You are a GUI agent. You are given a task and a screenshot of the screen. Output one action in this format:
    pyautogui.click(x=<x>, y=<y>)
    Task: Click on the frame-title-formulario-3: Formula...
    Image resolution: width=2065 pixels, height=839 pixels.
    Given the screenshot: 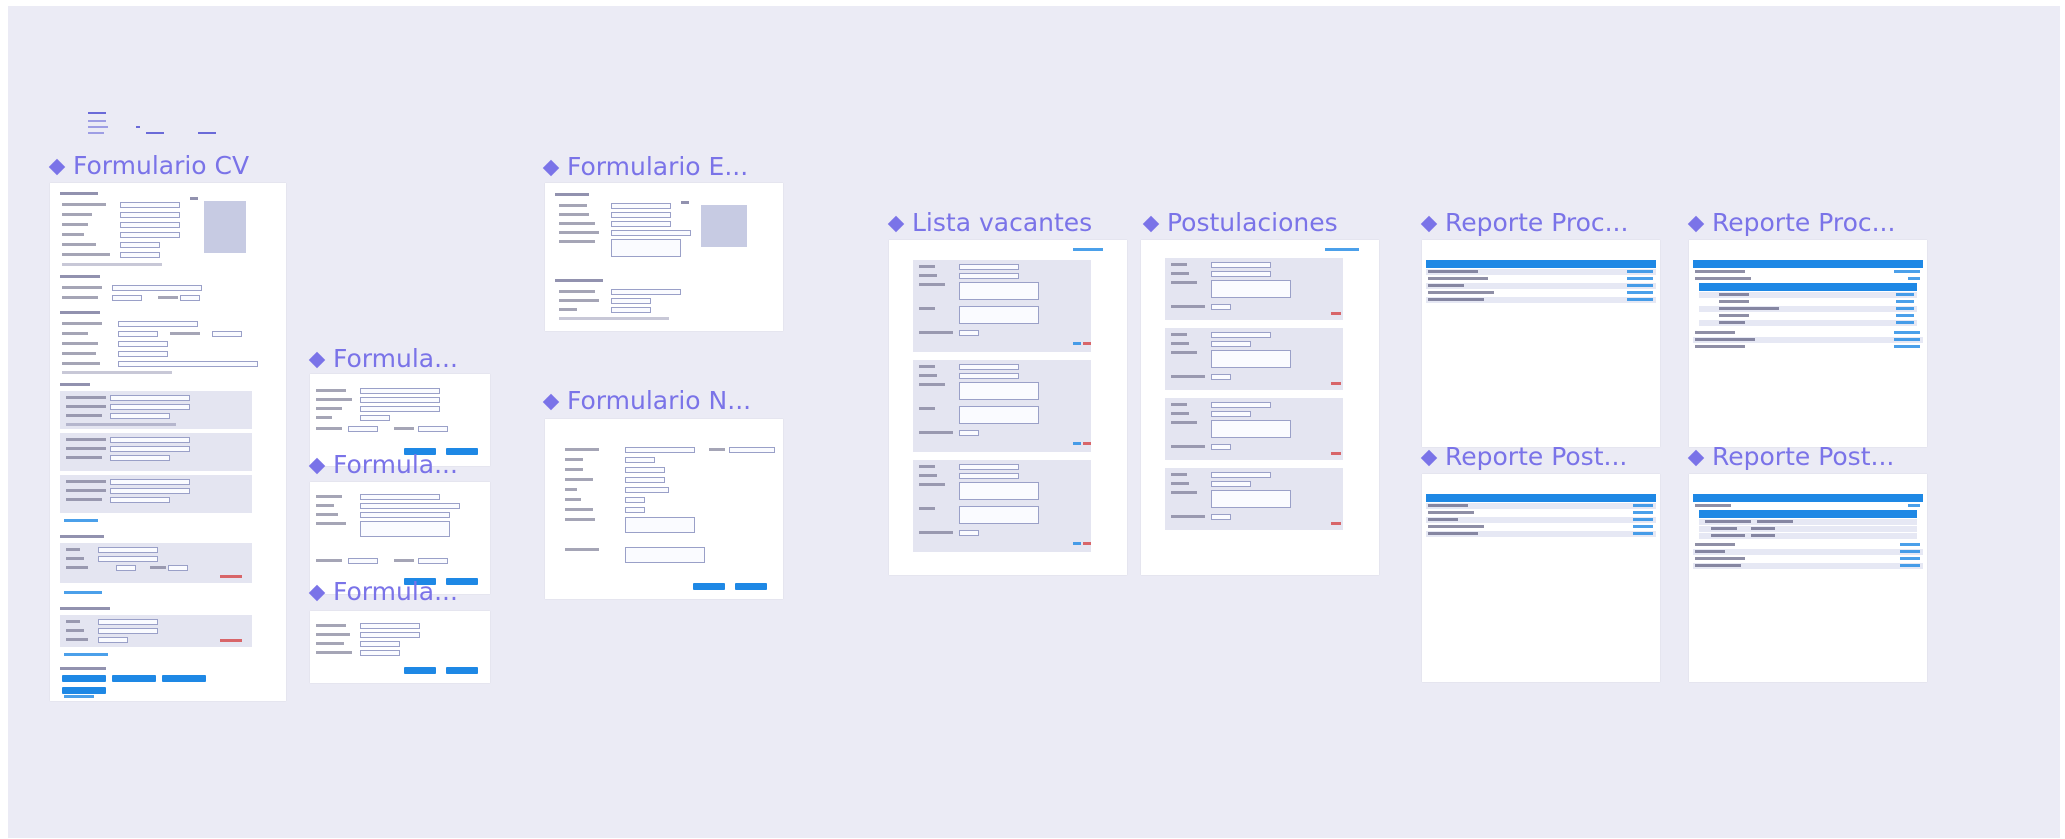 What is the action you would take?
    pyautogui.click(x=383, y=591)
    